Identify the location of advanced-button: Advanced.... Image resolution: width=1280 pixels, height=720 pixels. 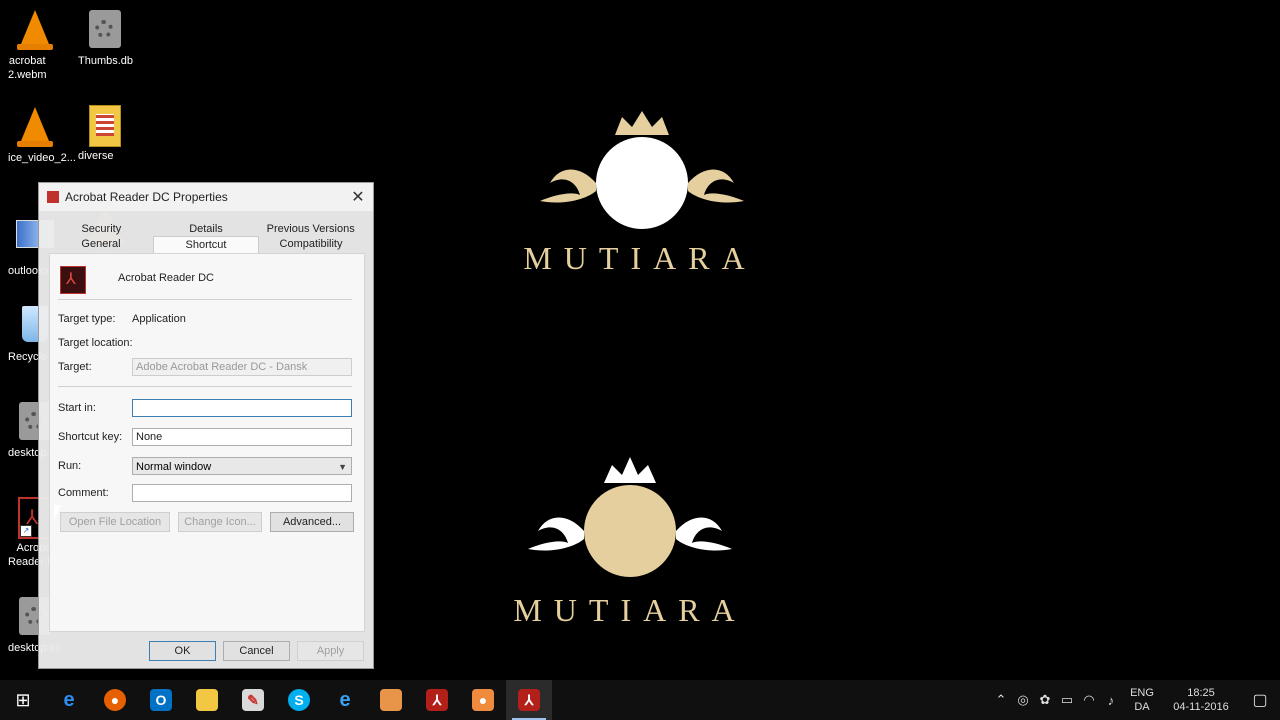
(312, 522).